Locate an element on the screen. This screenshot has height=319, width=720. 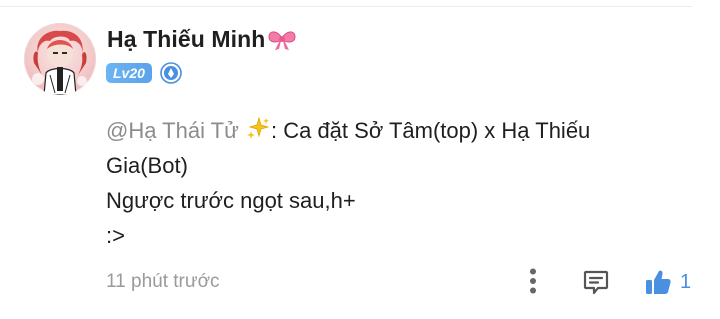
mention-link: @Hạ Thái Tử is located at coordinates (172, 130).